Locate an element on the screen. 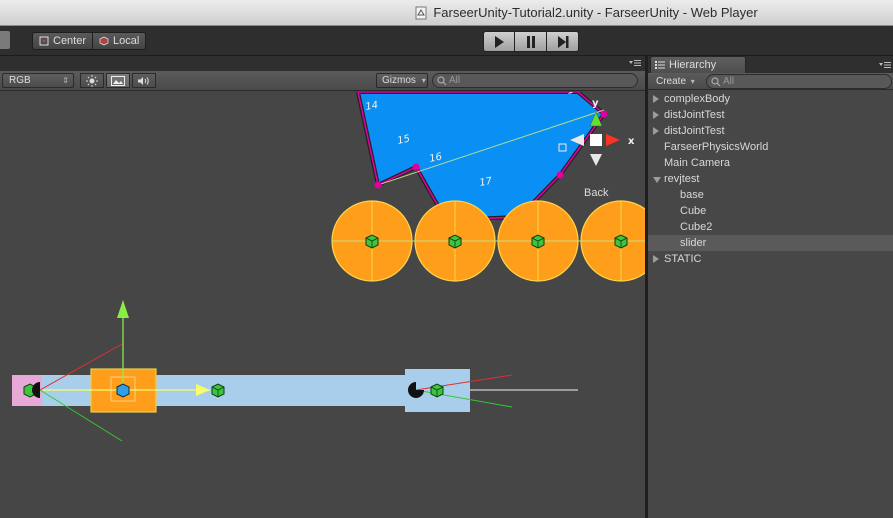 The image size is (893, 518). scene-lighting-toggle is located at coordinates (92, 80).